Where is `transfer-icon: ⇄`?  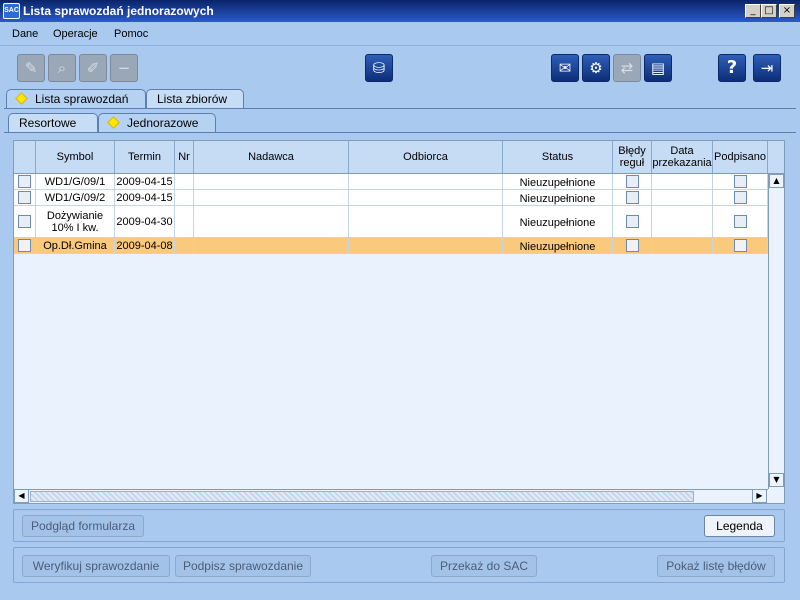
transfer-icon: ⇄ is located at coordinates (627, 68).